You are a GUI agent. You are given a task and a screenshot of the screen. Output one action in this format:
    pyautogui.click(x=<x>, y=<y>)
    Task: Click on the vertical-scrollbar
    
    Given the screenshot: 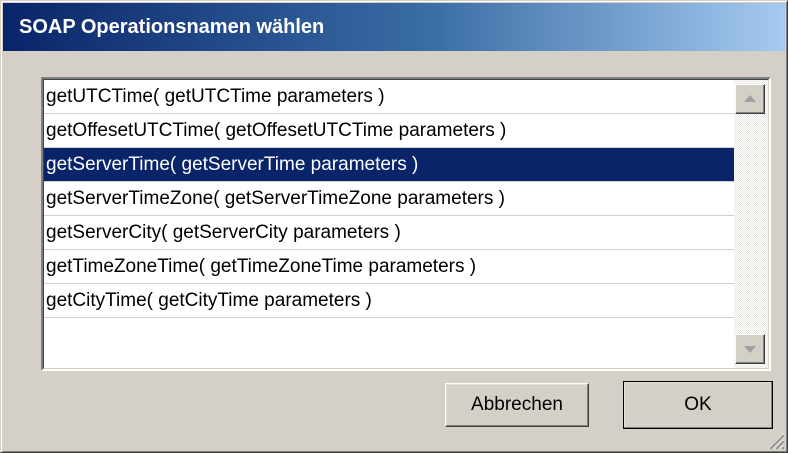 What is the action you would take?
    pyautogui.click(x=751, y=224)
    